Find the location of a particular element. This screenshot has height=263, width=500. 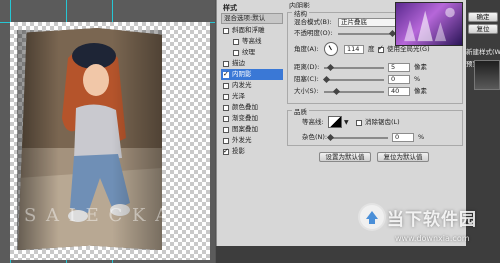

site-name: 当下软件园 is located at coordinates (432, 220).